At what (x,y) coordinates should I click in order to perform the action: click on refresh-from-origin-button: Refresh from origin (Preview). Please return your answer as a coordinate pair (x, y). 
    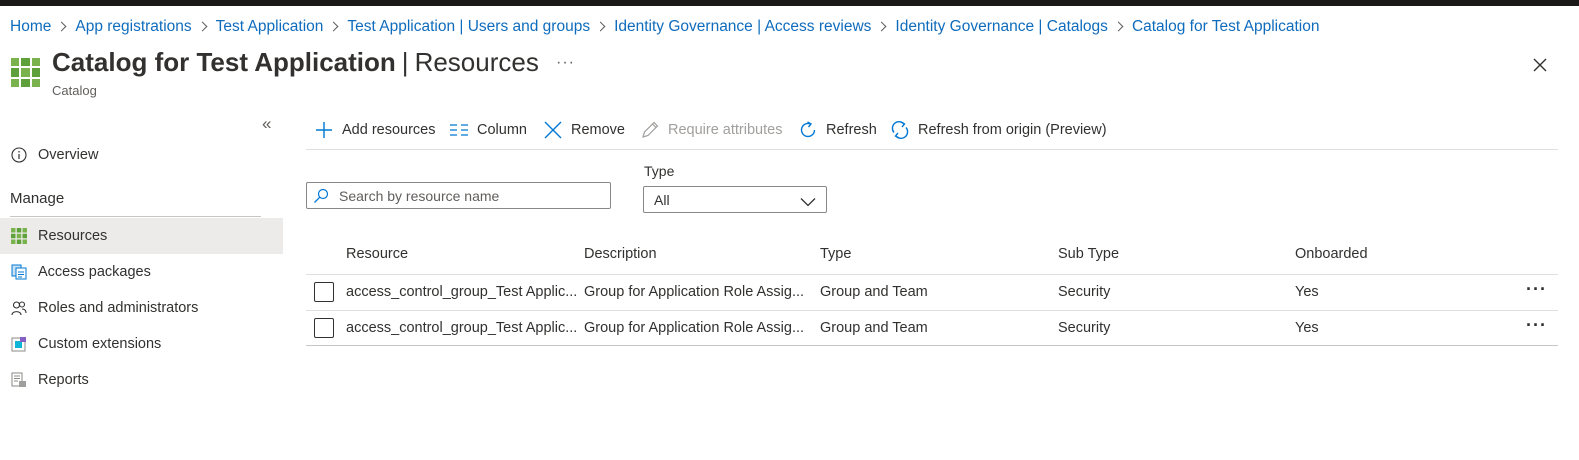
    Looking at the image, I should click on (998, 130).